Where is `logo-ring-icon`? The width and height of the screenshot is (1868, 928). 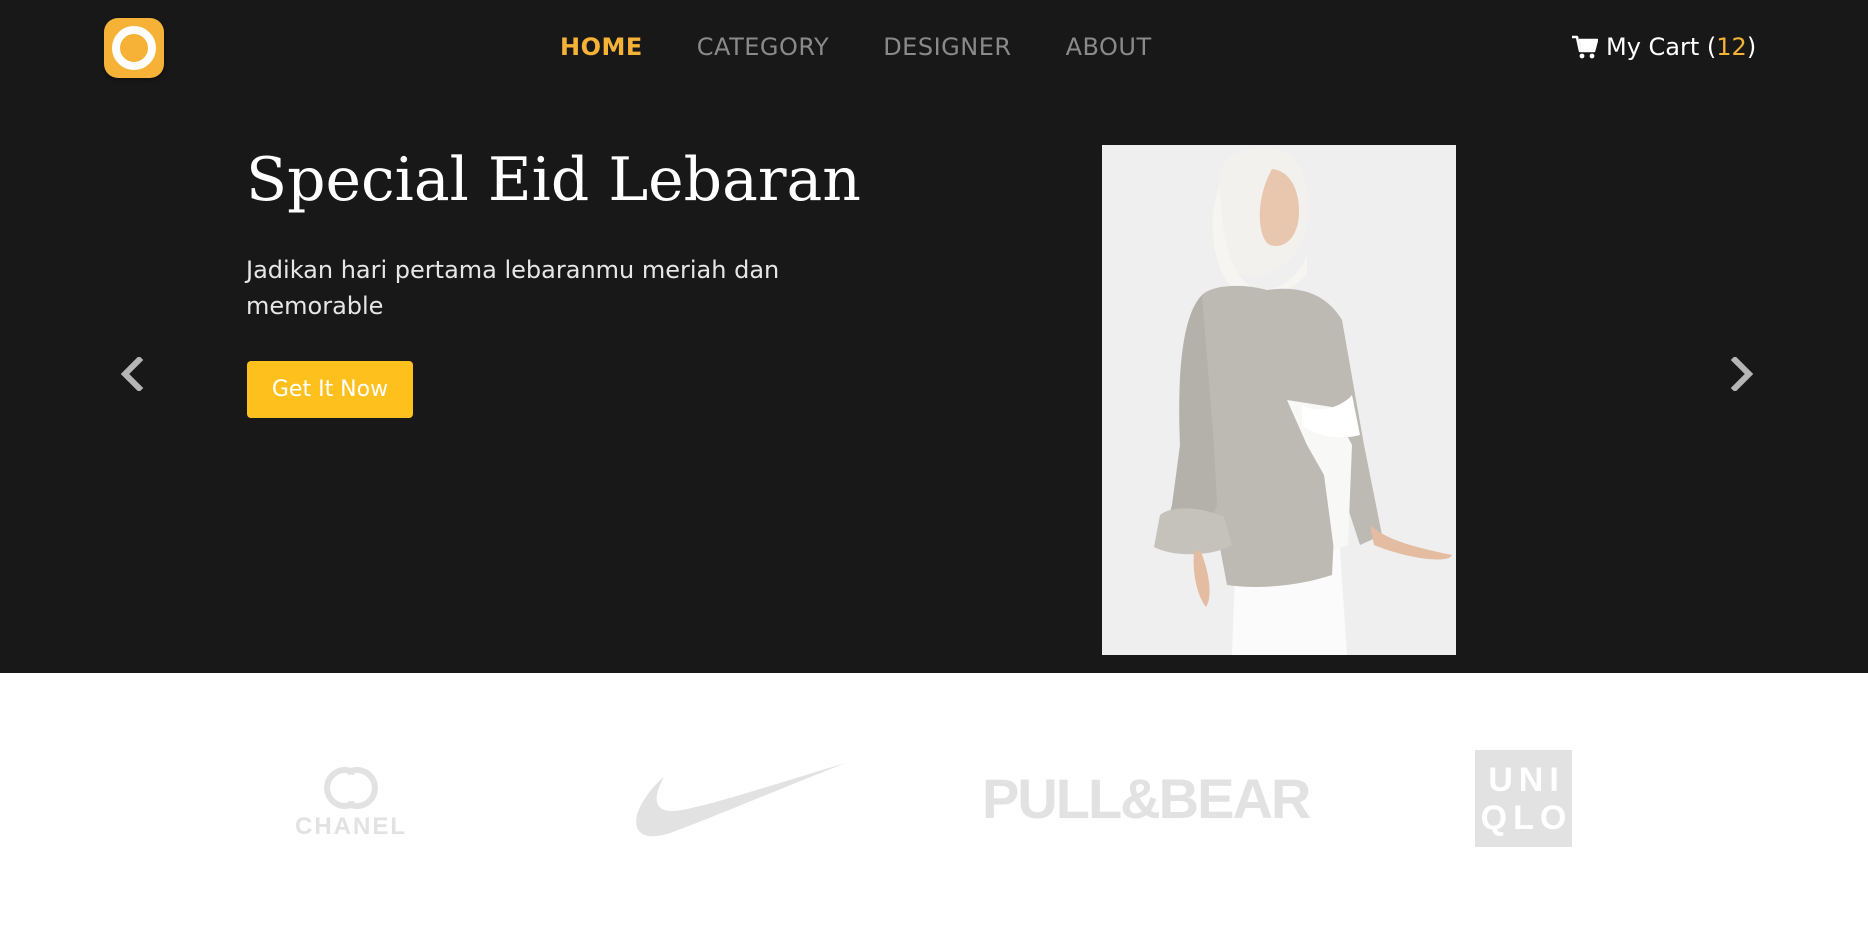
logo-ring-icon is located at coordinates (134, 48).